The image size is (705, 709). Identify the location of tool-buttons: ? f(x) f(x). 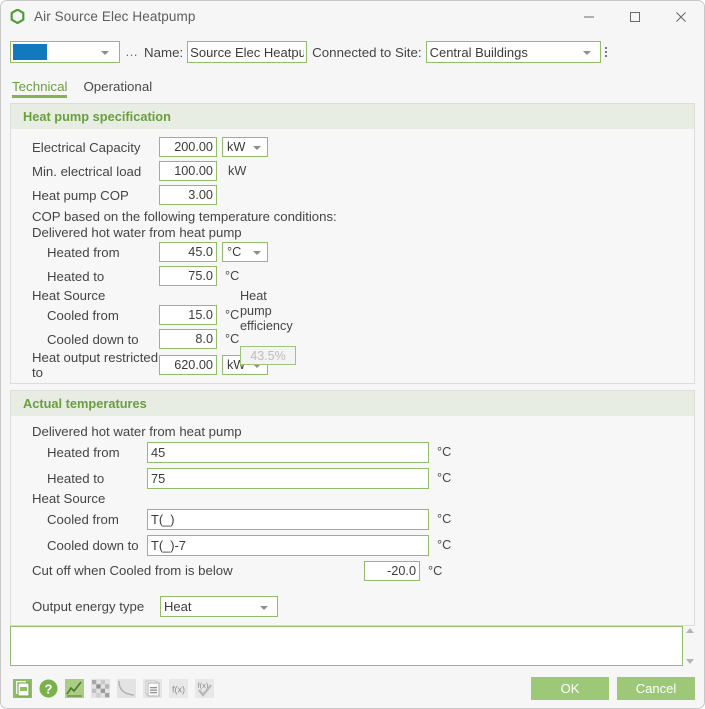
(108, 688).